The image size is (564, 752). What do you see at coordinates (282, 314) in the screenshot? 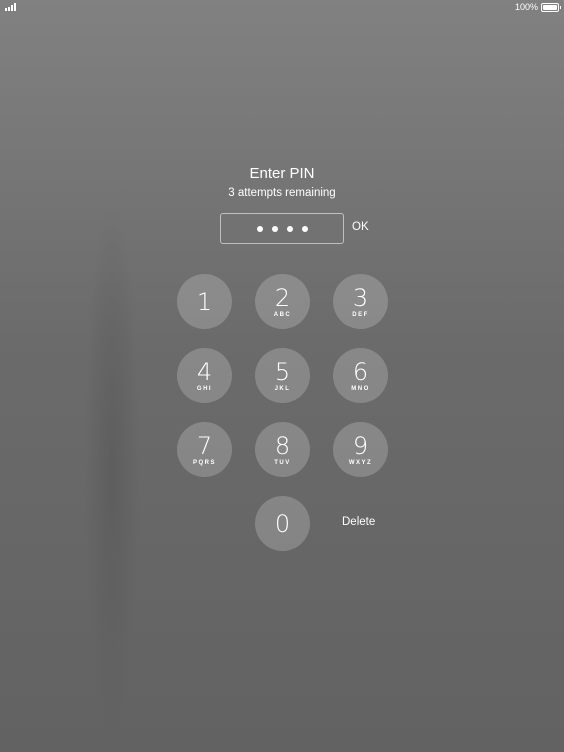
I see `key-letters: ABC` at bounding box center [282, 314].